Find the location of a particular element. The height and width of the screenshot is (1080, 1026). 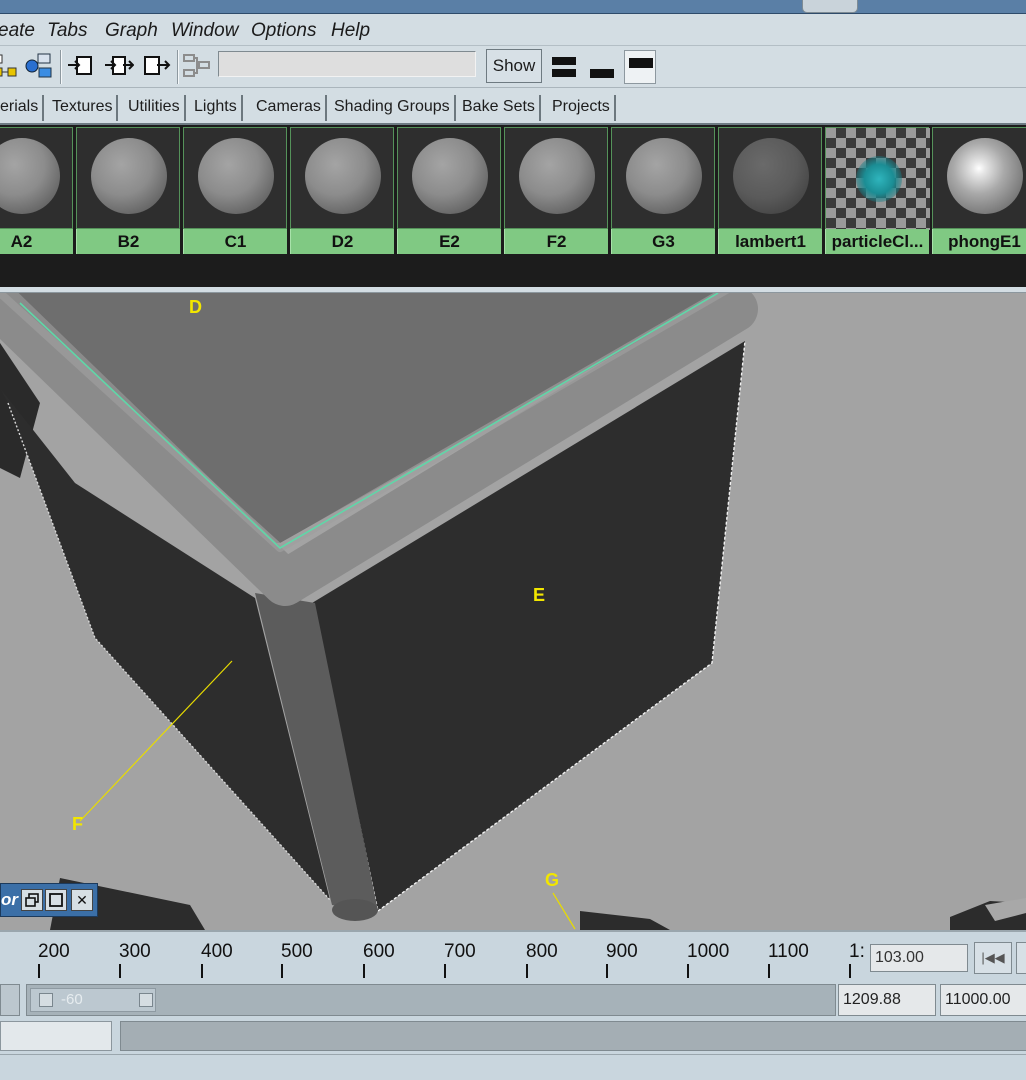

range-handle: -60 is located at coordinates (93, 1000).